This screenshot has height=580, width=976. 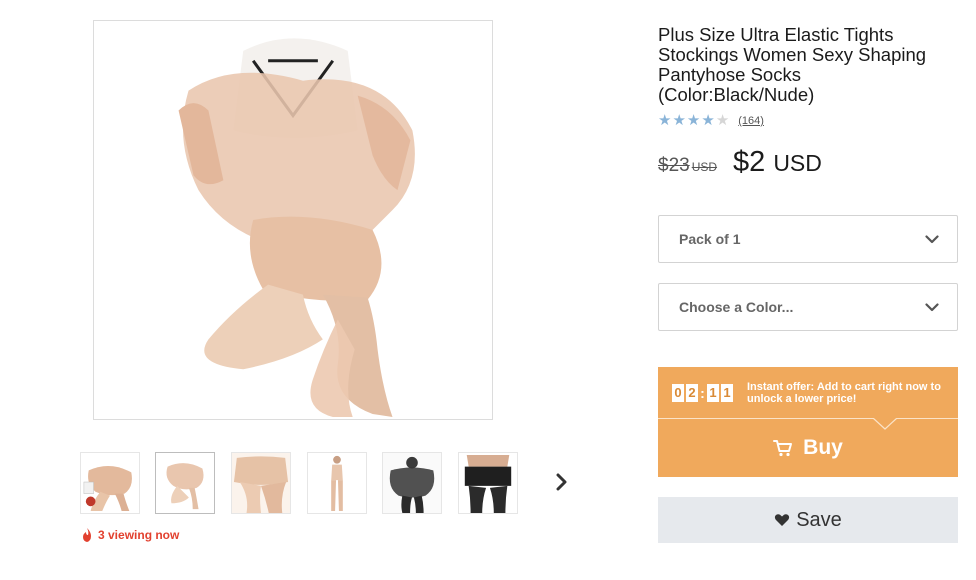 What do you see at coordinates (783, 447) in the screenshot?
I see `cart-icon` at bounding box center [783, 447].